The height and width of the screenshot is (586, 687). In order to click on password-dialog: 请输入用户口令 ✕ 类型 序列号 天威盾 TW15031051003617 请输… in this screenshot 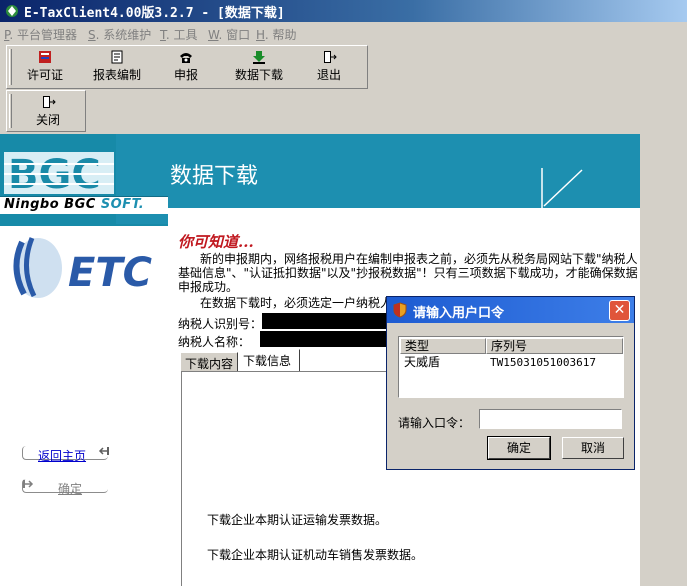, I will do `click(510, 383)`.